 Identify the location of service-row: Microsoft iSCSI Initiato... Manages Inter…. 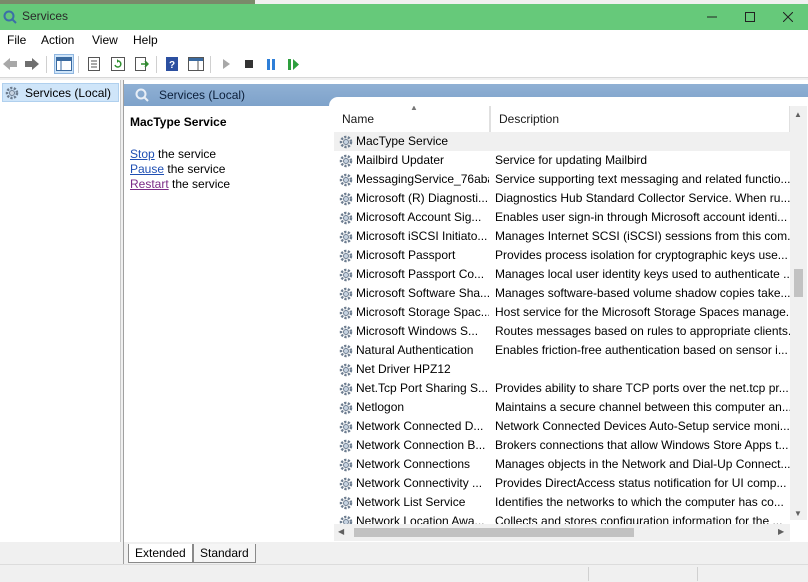
(564, 236).